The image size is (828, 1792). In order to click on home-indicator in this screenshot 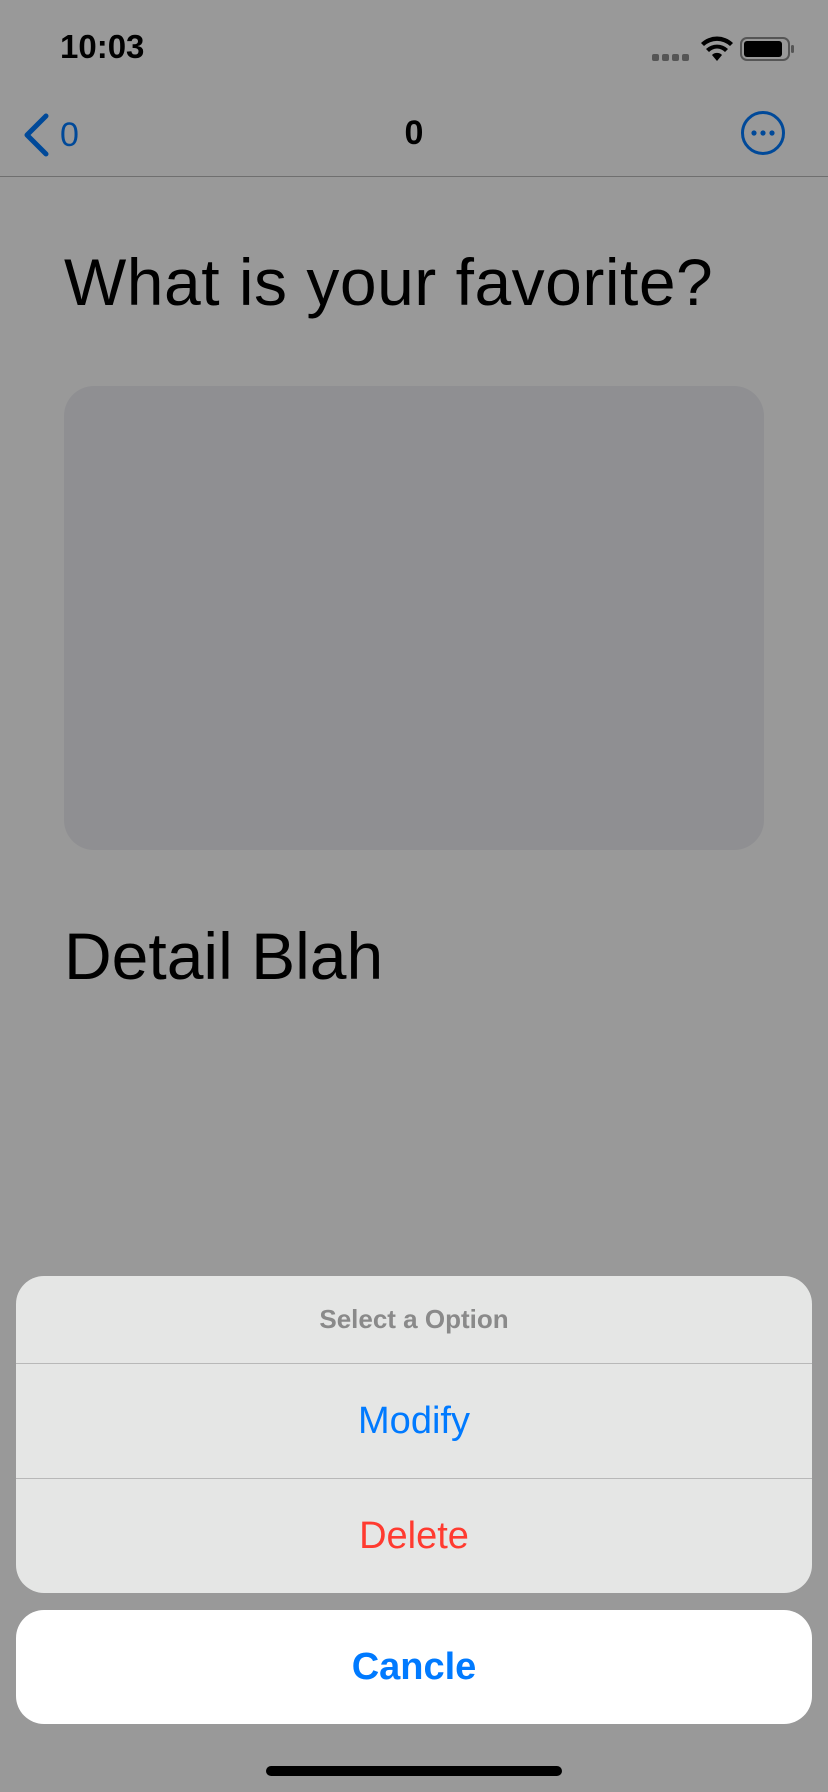, I will do `click(414, 1771)`.